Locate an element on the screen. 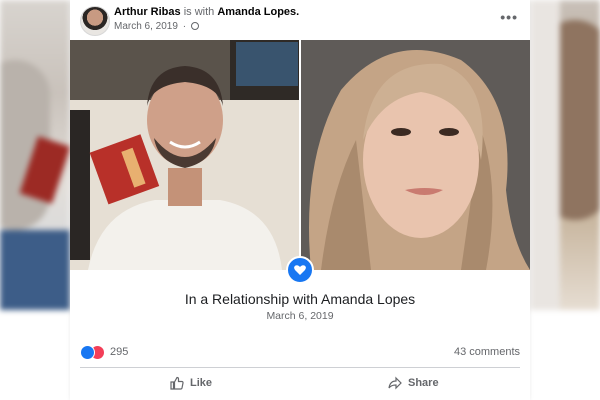 Image resolution: width=600 pixels, height=400 pixels. globe-icon is located at coordinates (194, 26).